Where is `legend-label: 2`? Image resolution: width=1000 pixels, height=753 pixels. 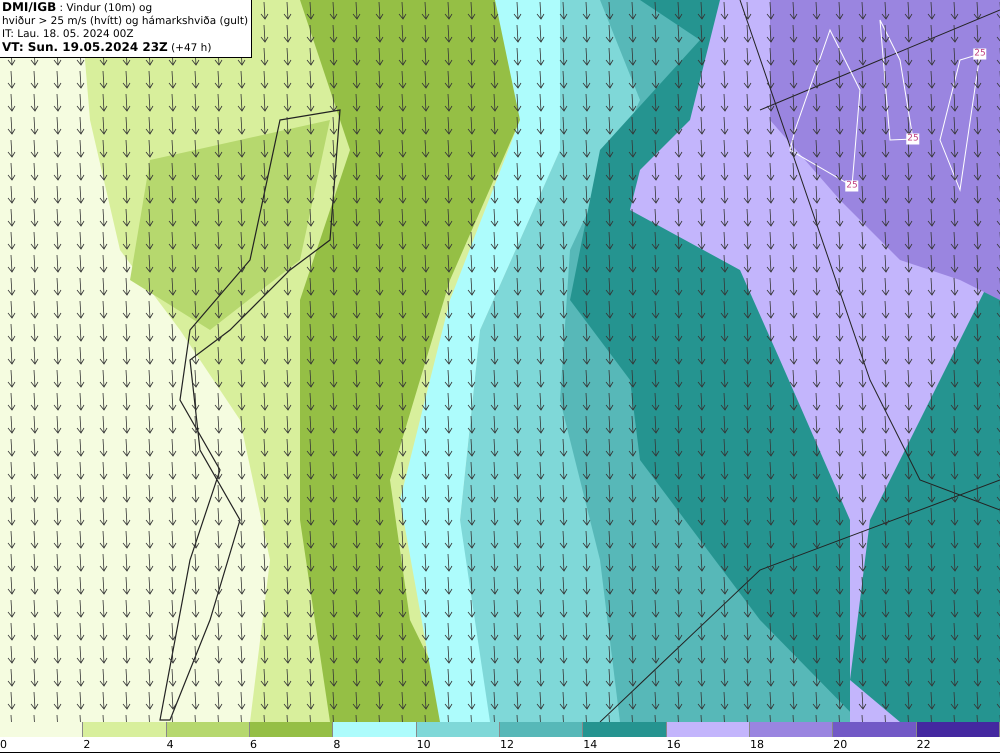
legend-label: 2 is located at coordinates (86, 744).